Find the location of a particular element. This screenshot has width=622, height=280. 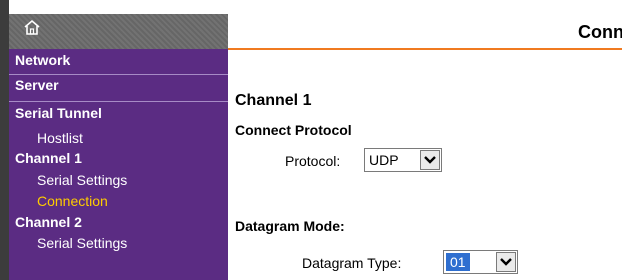

home-bar is located at coordinates (118, 31).